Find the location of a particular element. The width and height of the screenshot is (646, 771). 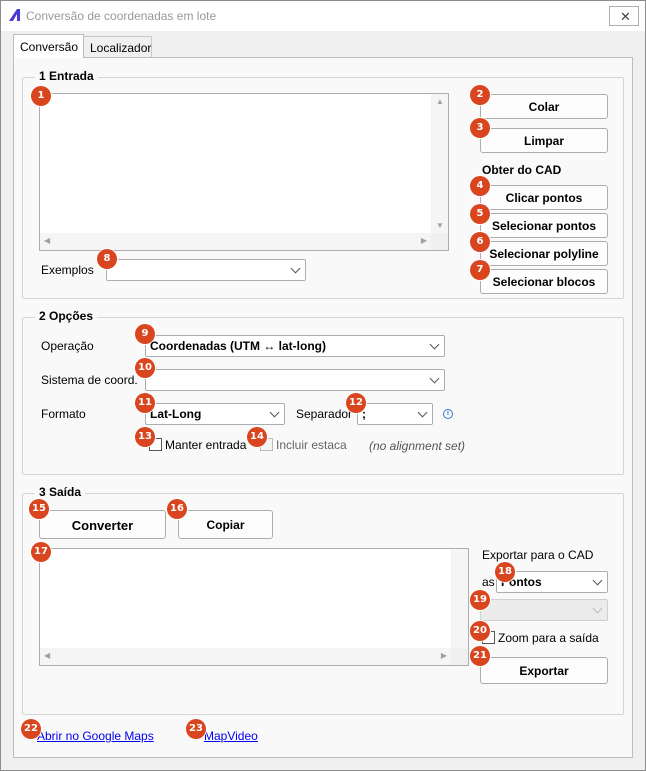

selecionar-blocos-button: Selecionar blocos is located at coordinates (544, 281).